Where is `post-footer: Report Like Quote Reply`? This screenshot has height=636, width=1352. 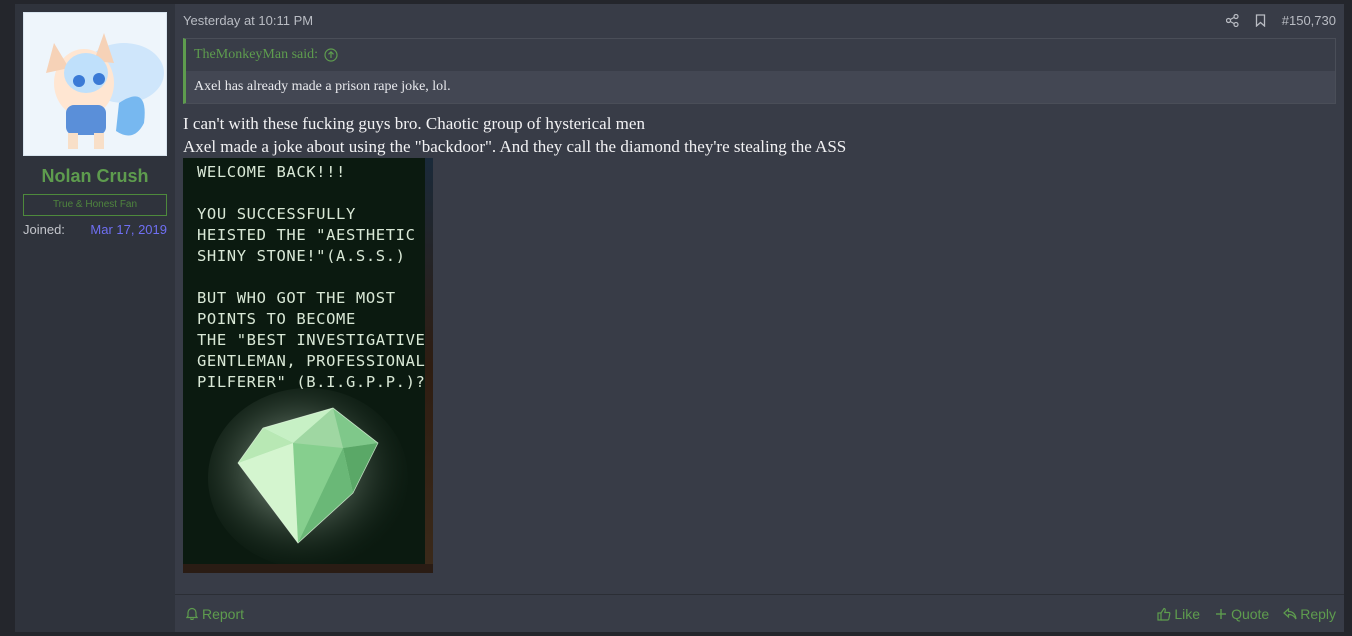 post-footer: Report Like Quote Reply is located at coordinates (759, 613).